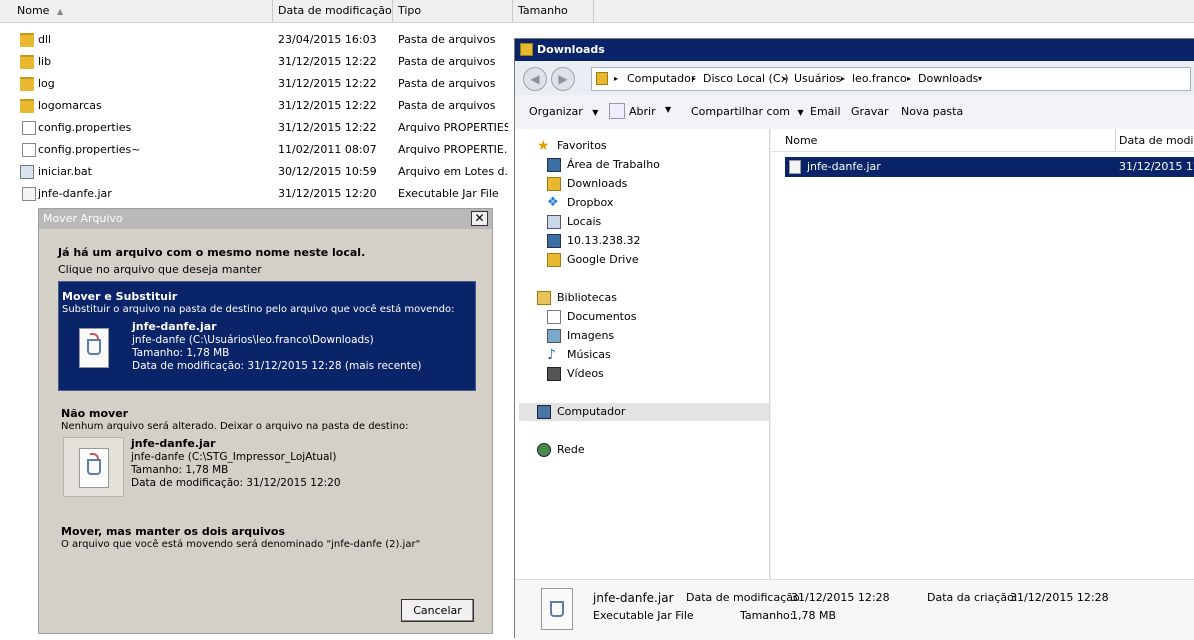 This screenshot has height=640, width=1194. Describe the element at coordinates (544, 412) in the screenshot. I see `computer-icon` at that location.